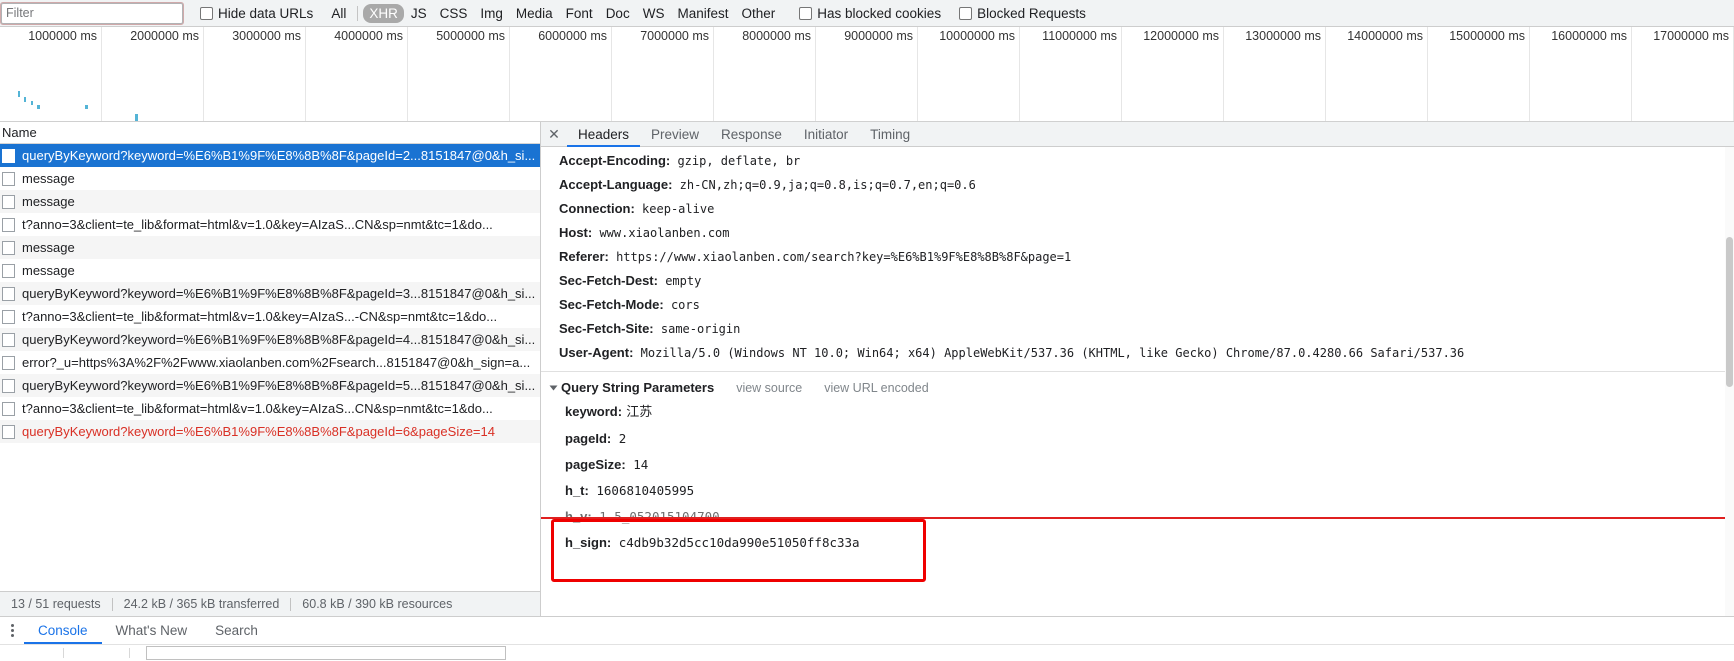 The width and height of the screenshot is (1734, 661). Describe the element at coordinates (1137, 233) in the screenshot. I see `header-row: Host: www.xiaolanben.com` at that location.